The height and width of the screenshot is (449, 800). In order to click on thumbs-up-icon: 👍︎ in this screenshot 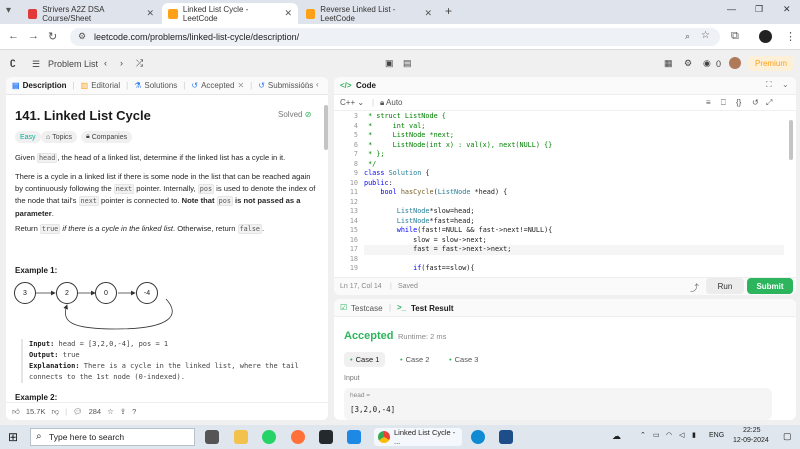, I will do `click(16, 412)`.